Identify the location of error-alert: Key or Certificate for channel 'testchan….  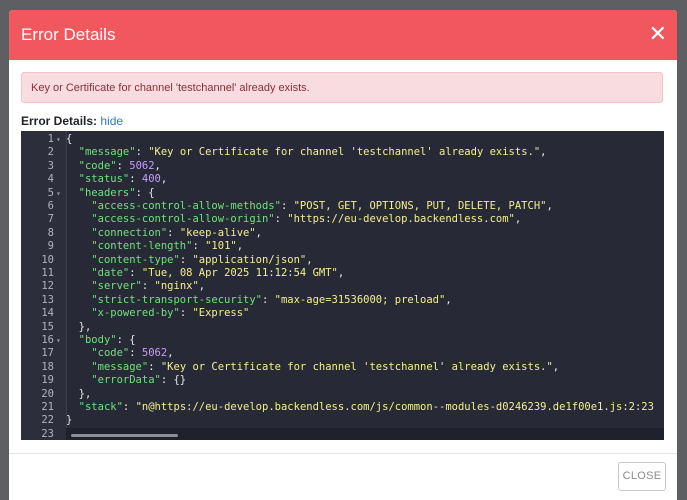
(342, 87).